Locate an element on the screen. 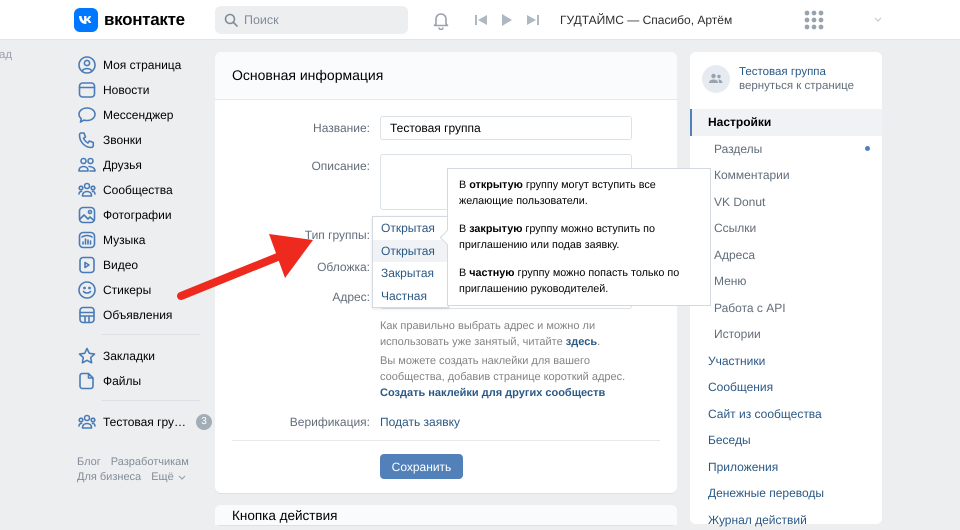 The width and height of the screenshot is (960, 530). dropdown-option: Открытая is located at coordinates (410, 251).